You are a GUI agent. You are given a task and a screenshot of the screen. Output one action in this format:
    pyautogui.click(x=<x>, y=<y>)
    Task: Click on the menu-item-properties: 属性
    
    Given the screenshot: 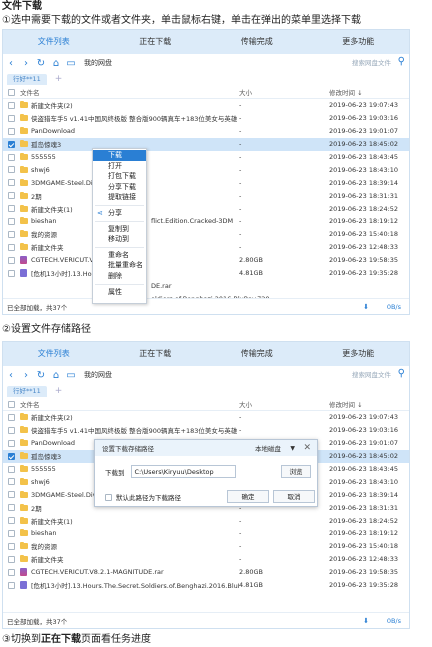 What is the action you would take?
    pyautogui.click(x=119, y=292)
    